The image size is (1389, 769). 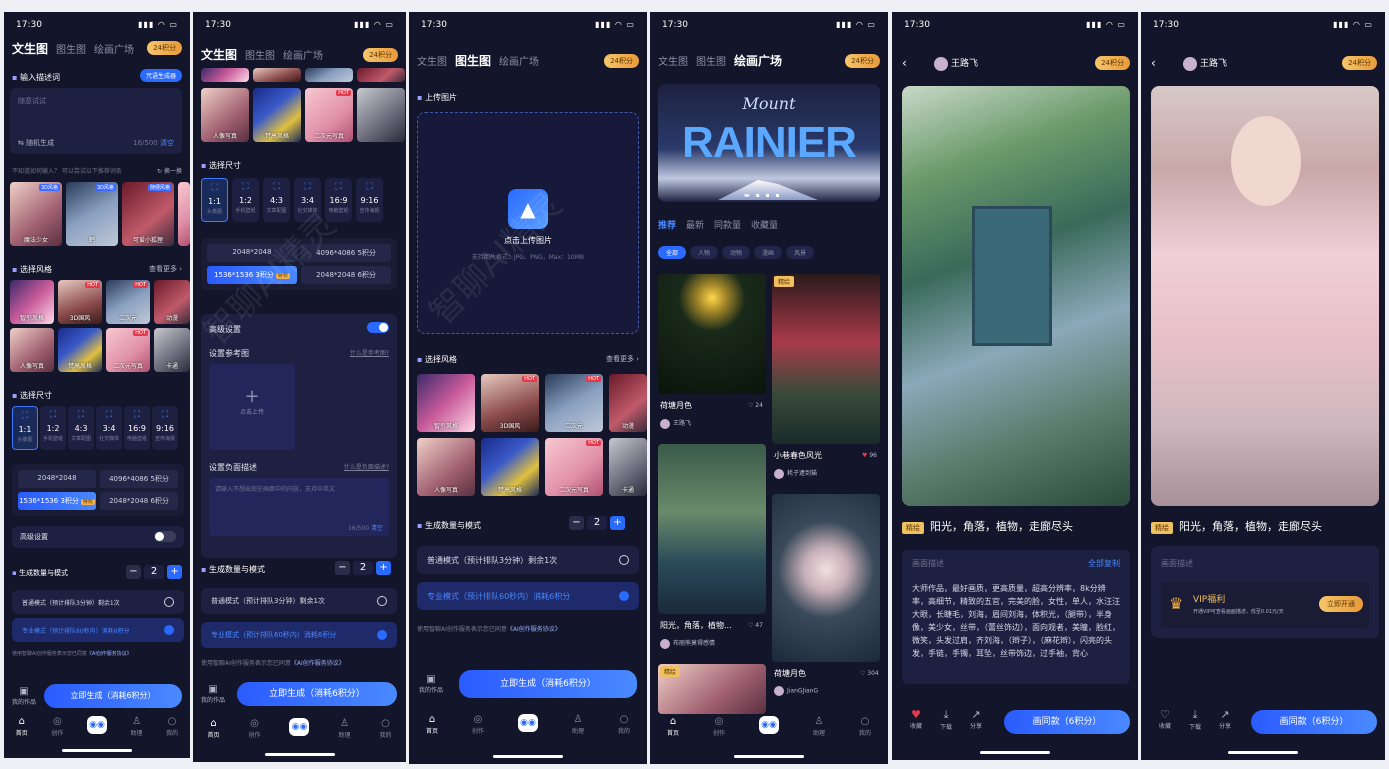 What do you see at coordinates (1195, 719) in the screenshot?
I see `download-button: ⤓ 下载` at bounding box center [1195, 719].